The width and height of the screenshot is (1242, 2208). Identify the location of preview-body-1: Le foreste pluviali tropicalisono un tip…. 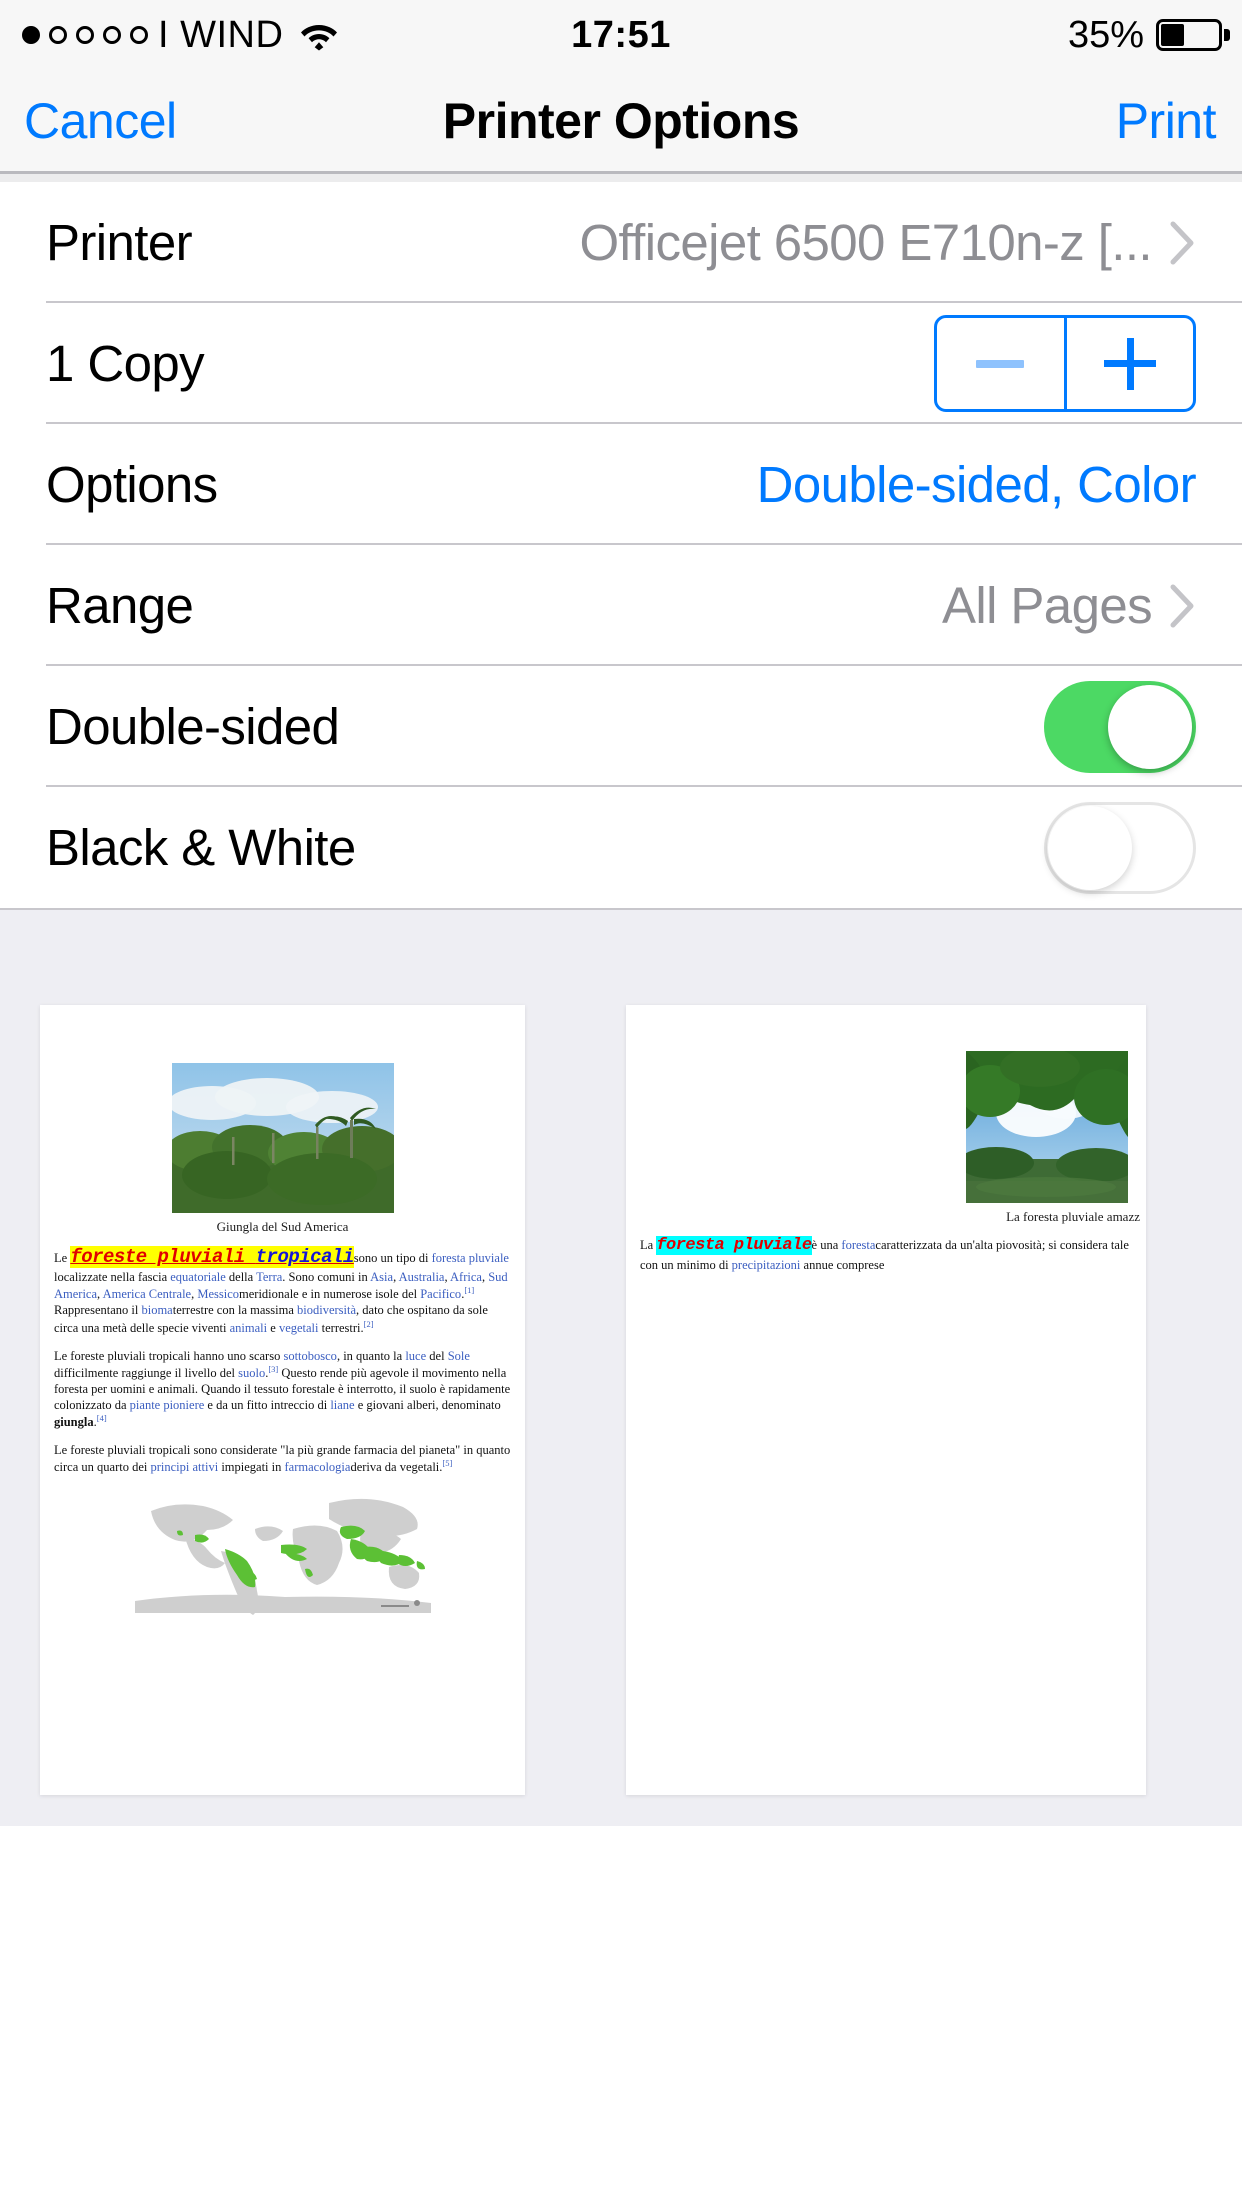
(282, 1360).